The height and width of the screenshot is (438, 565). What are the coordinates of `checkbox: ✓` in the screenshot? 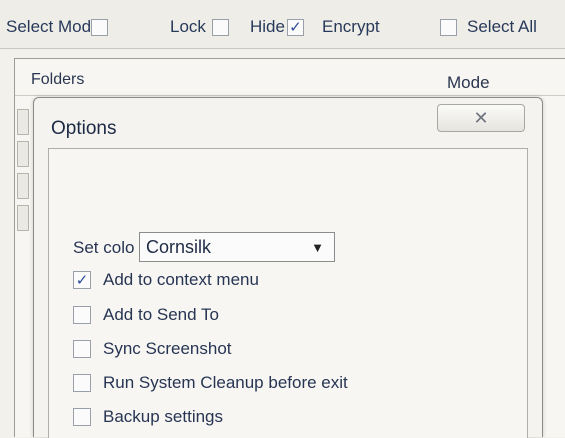 It's located at (82, 280).